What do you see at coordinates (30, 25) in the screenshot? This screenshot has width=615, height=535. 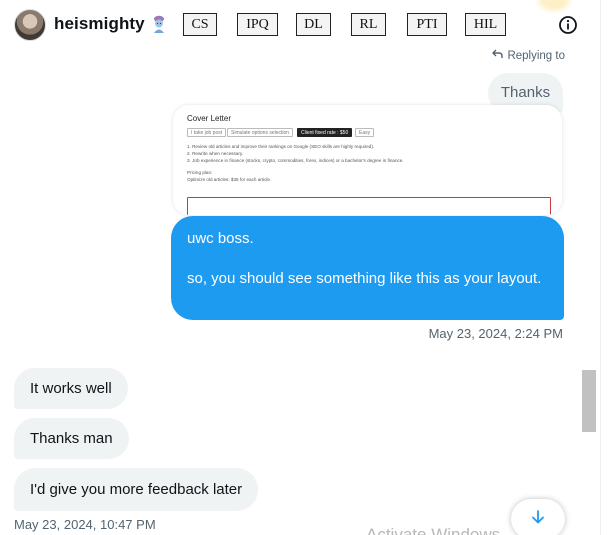 I see `avatar` at bounding box center [30, 25].